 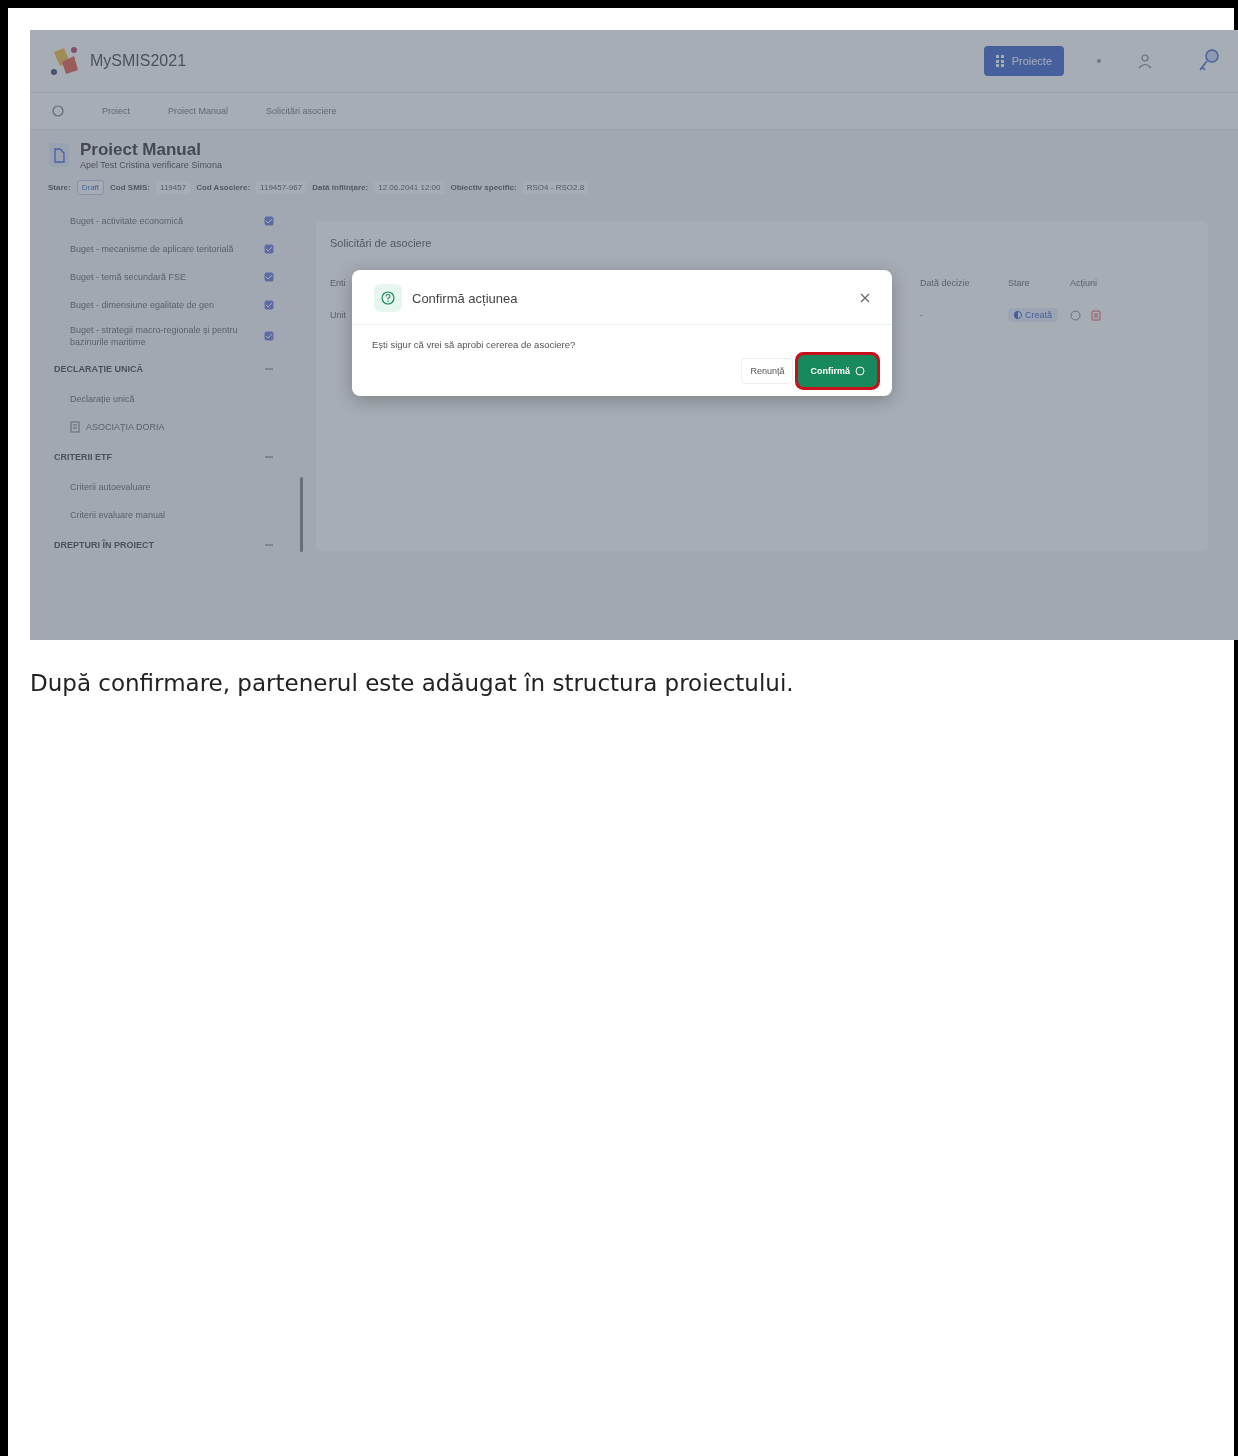 I want to click on column-header: Enti, so click(x=338, y=283).